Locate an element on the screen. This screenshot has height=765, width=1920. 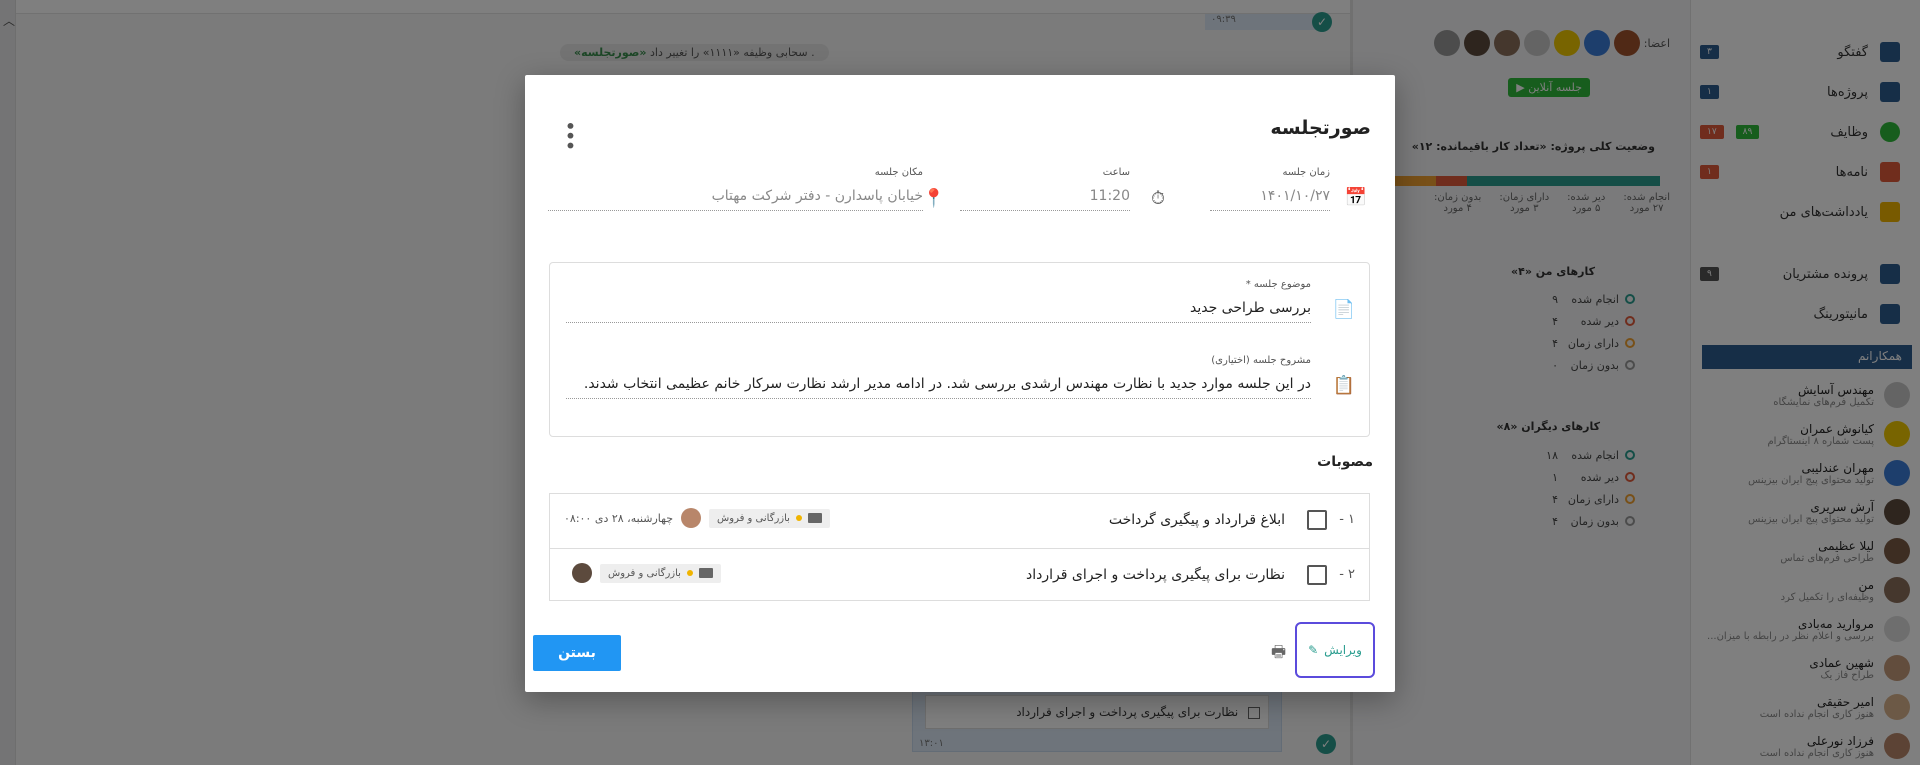
clipboard-icon: 📋 is located at coordinates (1343, 385).